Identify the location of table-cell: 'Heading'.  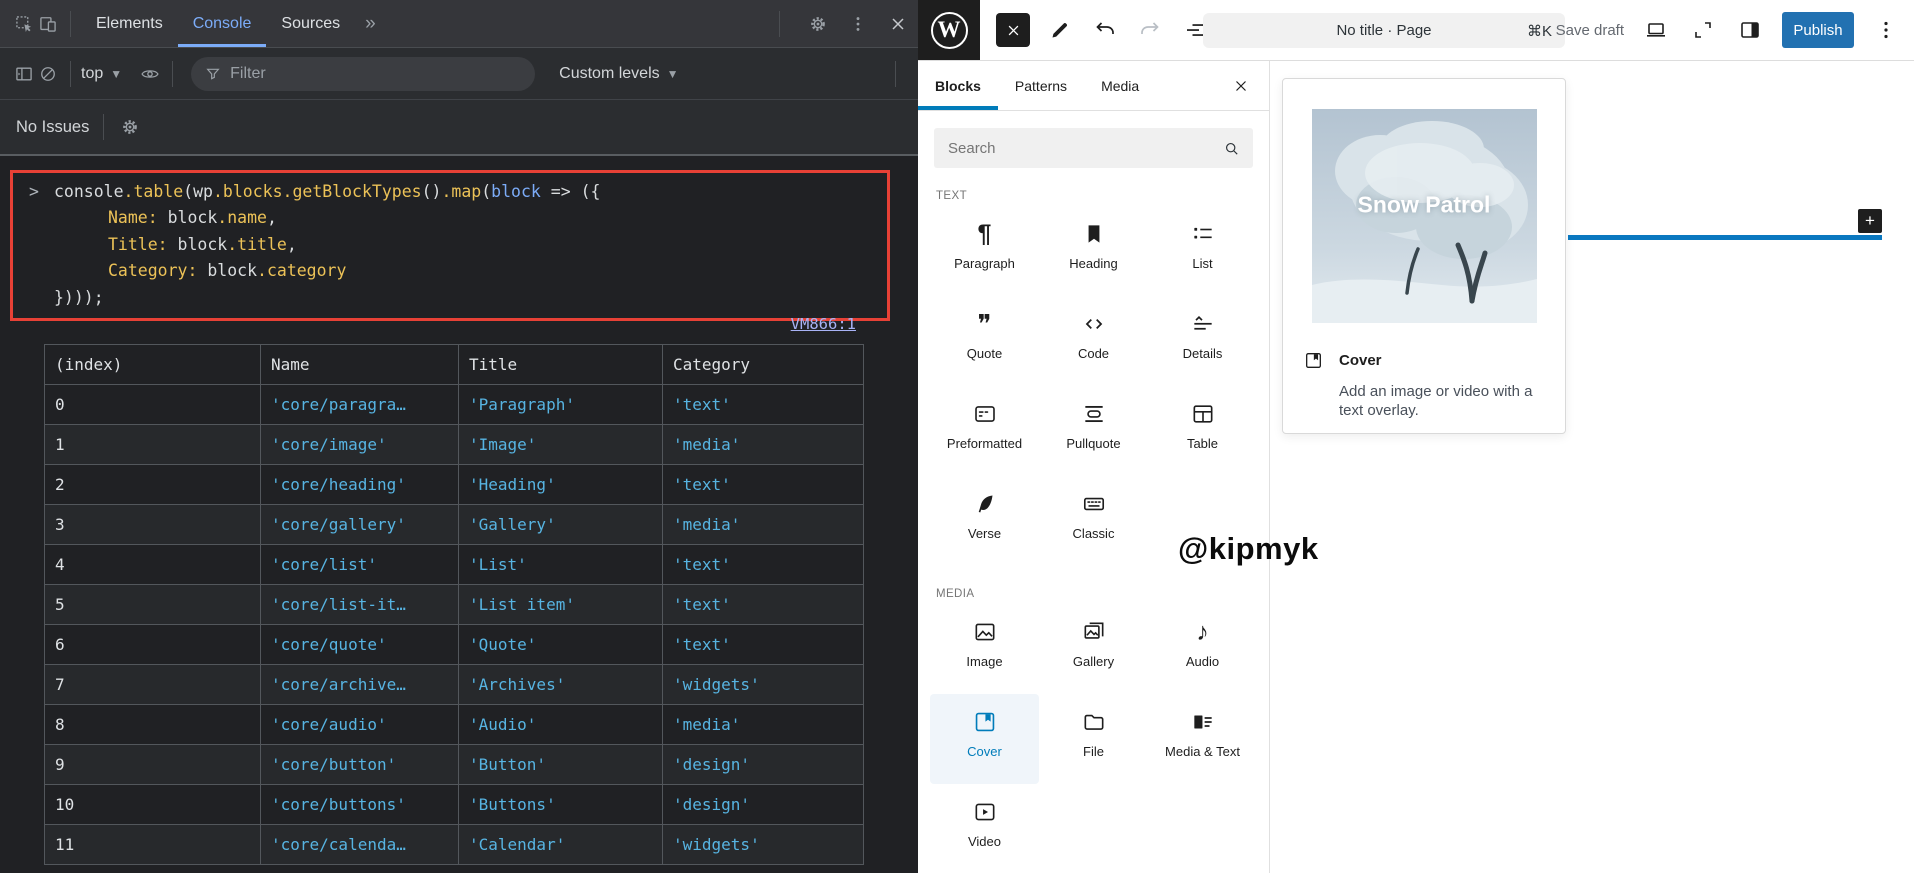
(561, 485).